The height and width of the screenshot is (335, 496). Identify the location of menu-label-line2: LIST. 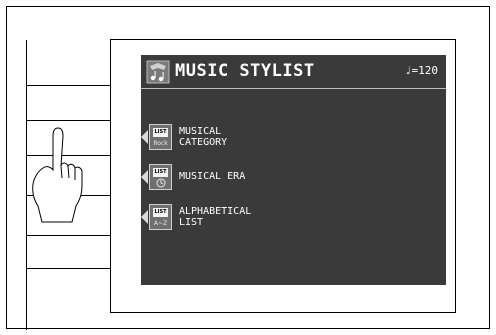
(191, 222).